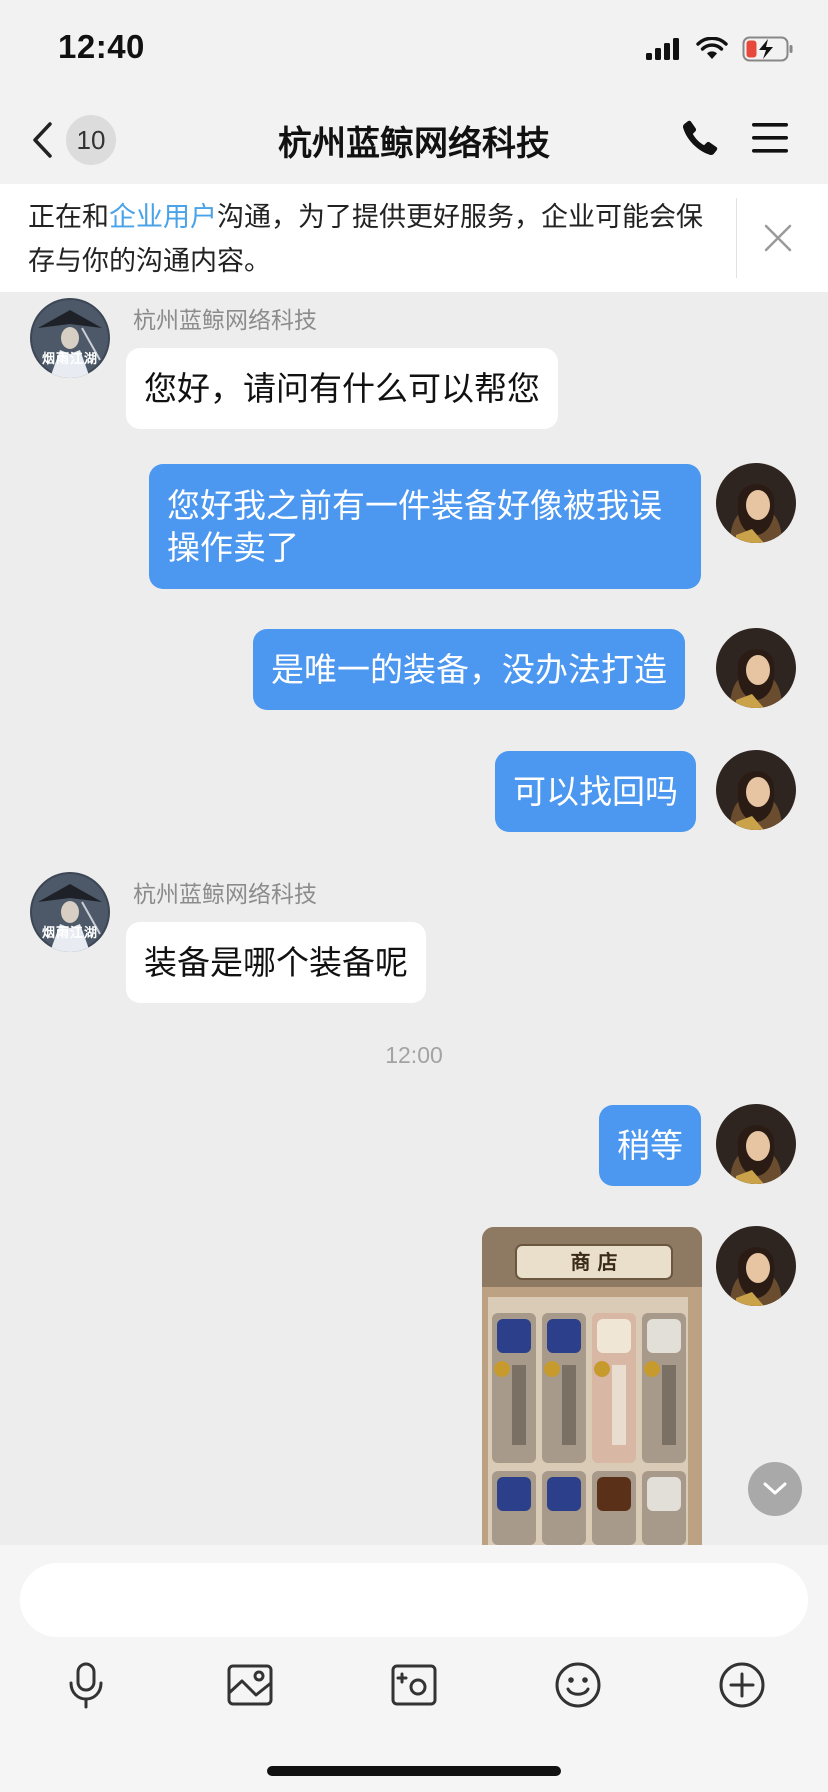  I want to click on message-input, so click(414, 1600).